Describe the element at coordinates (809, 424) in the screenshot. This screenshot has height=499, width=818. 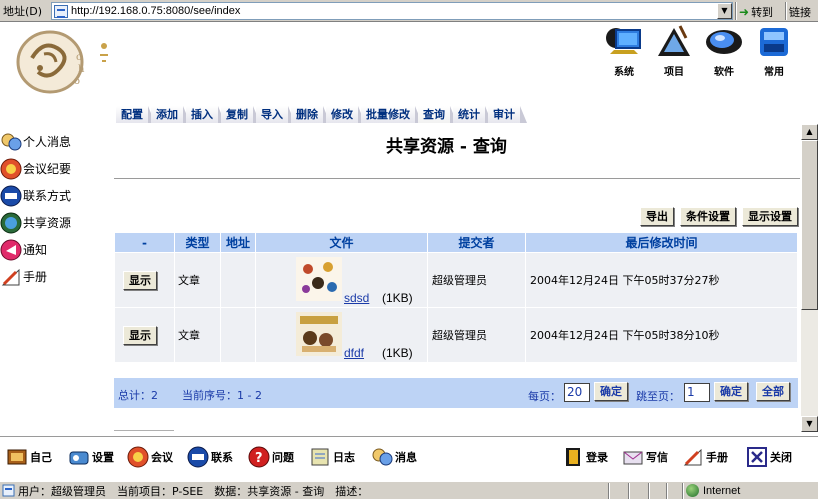
I see `scroll-down-icon: ▼` at that location.